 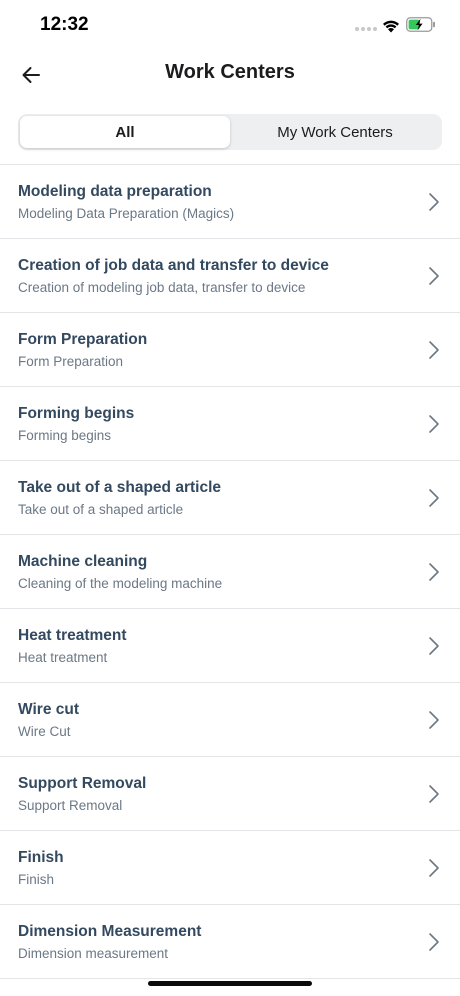 I want to click on home-indicator, so click(x=230, y=983).